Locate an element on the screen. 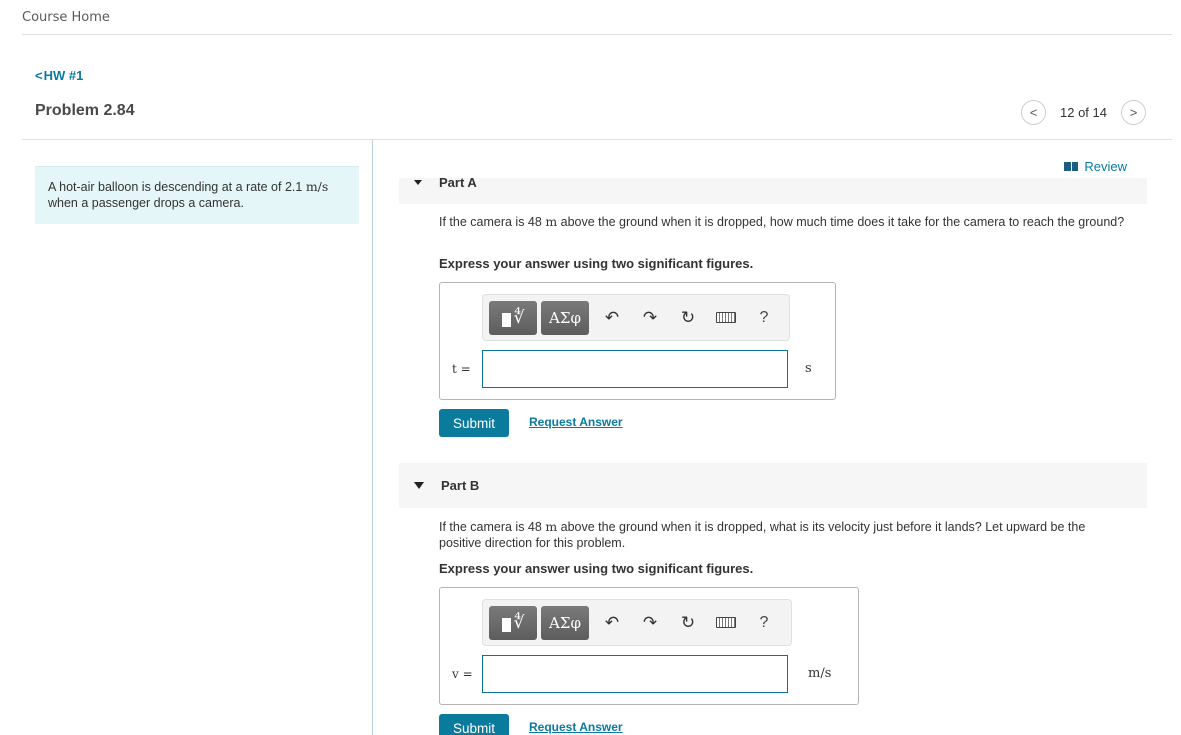 The height and width of the screenshot is (735, 1181). part-a-label: Part A is located at coordinates (458, 184).